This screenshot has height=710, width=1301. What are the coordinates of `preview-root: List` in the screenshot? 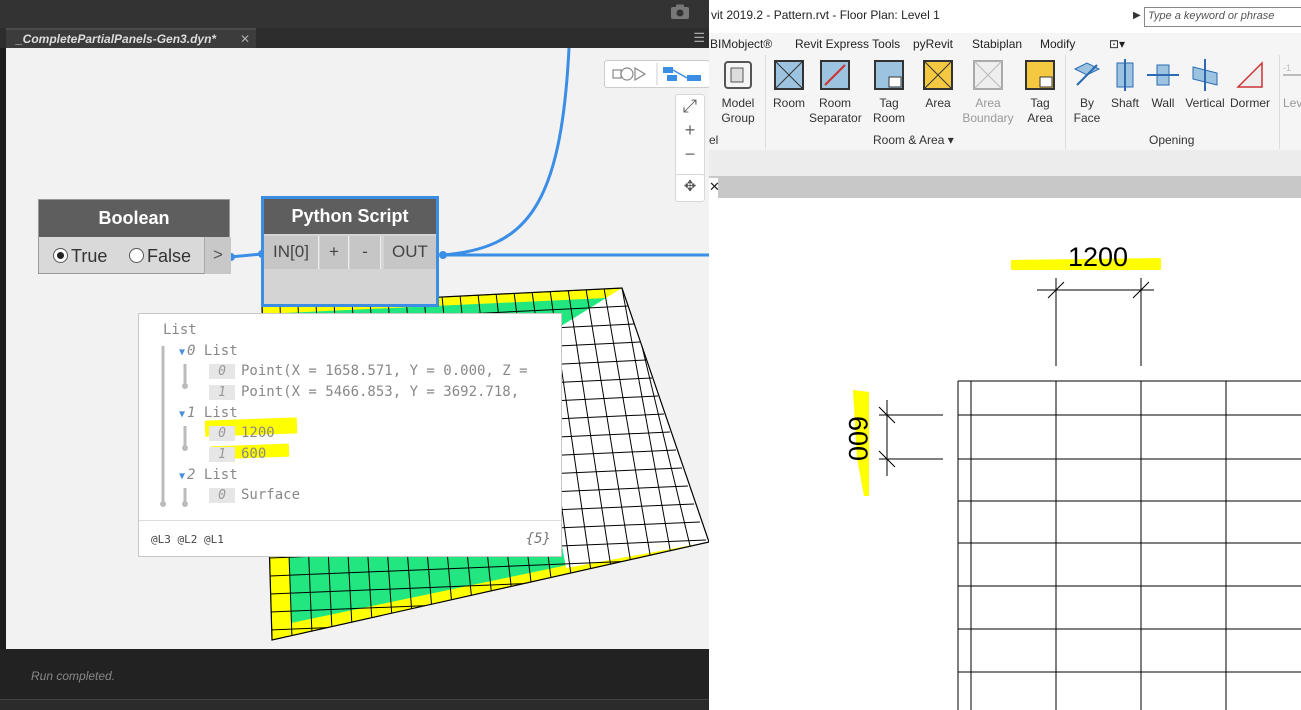 It's located at (180, 330).